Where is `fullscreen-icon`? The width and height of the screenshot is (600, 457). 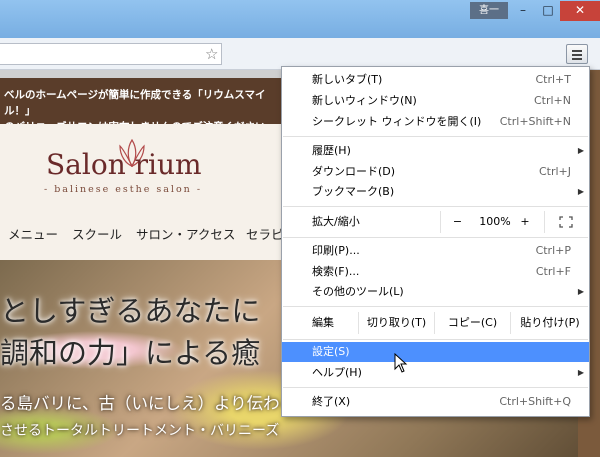
fullscreen-icon is located at coordinates (565, 222).